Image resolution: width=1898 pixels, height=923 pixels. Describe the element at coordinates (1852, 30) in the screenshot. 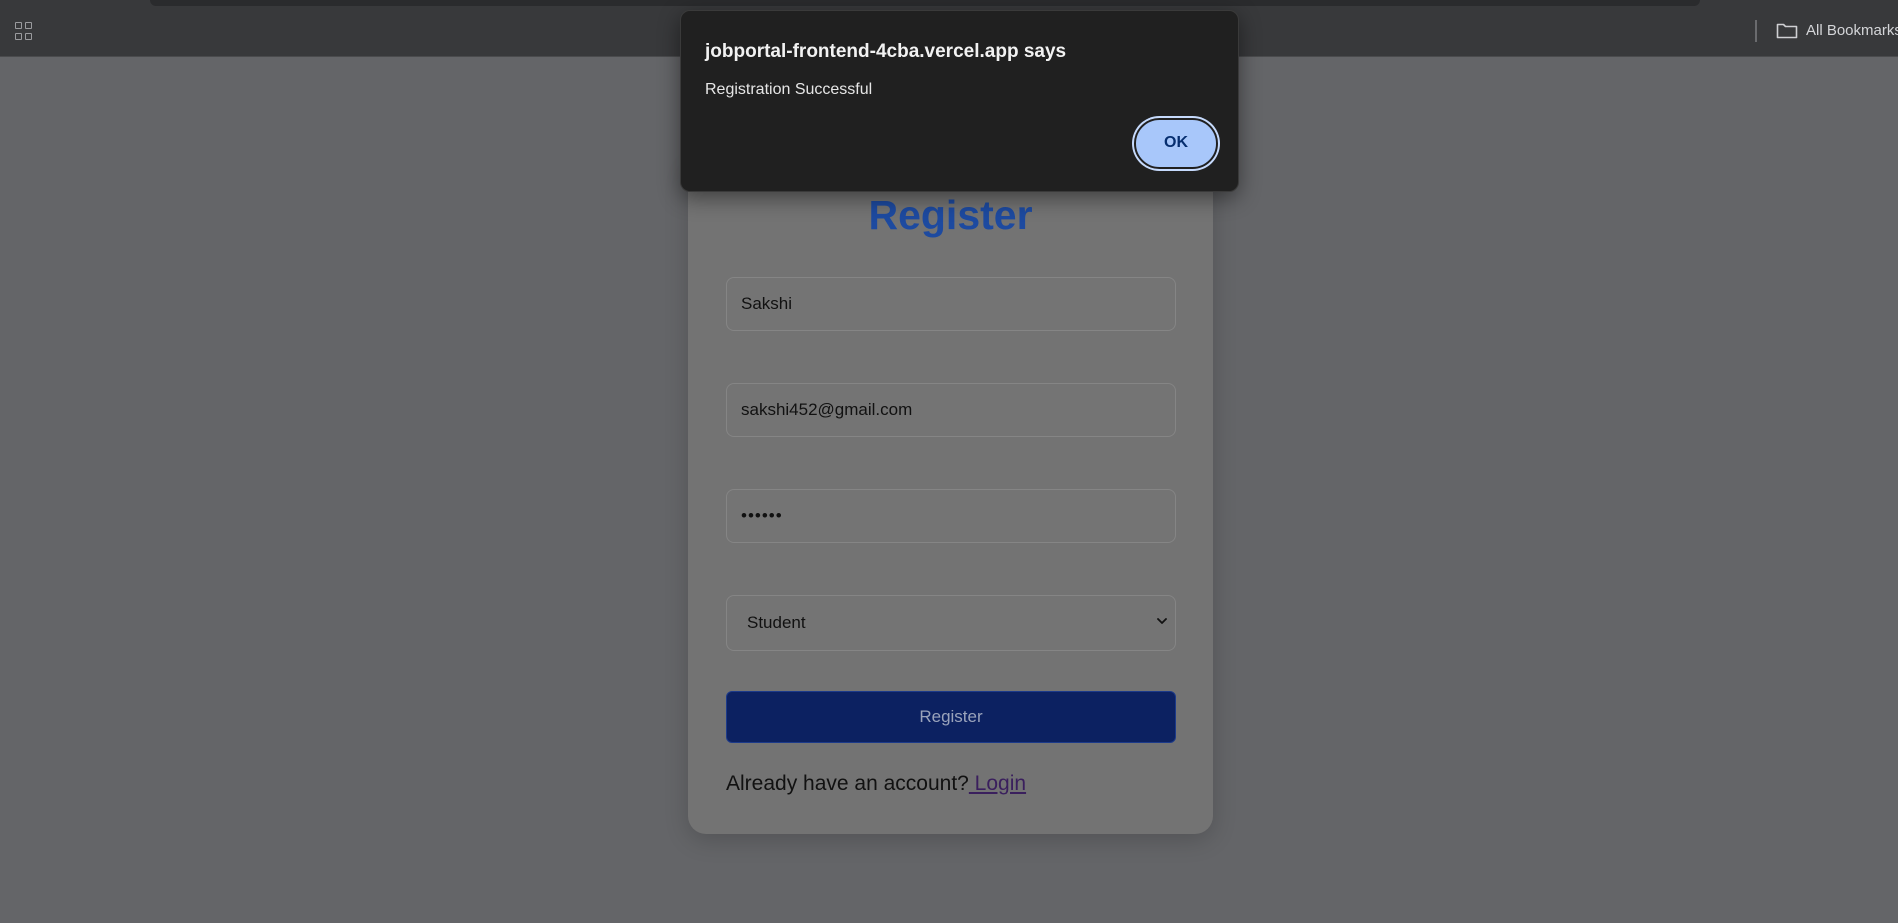

I see `all-bookmarks-link: All Bookmarks` at that location.